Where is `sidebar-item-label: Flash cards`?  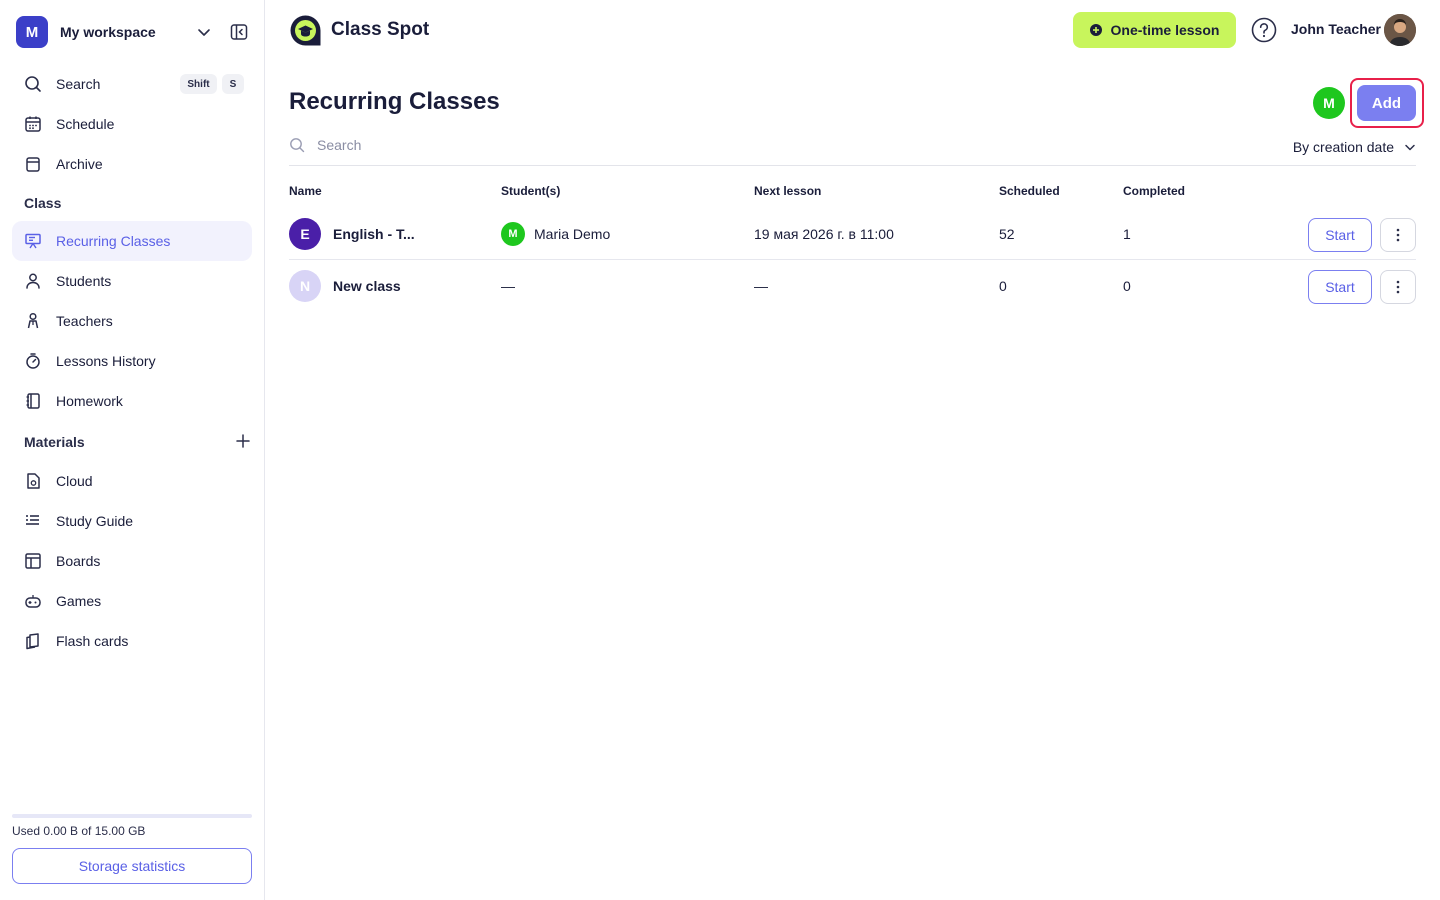 sidebar-item-label: Flash cards is located at coordinates (92, 641).